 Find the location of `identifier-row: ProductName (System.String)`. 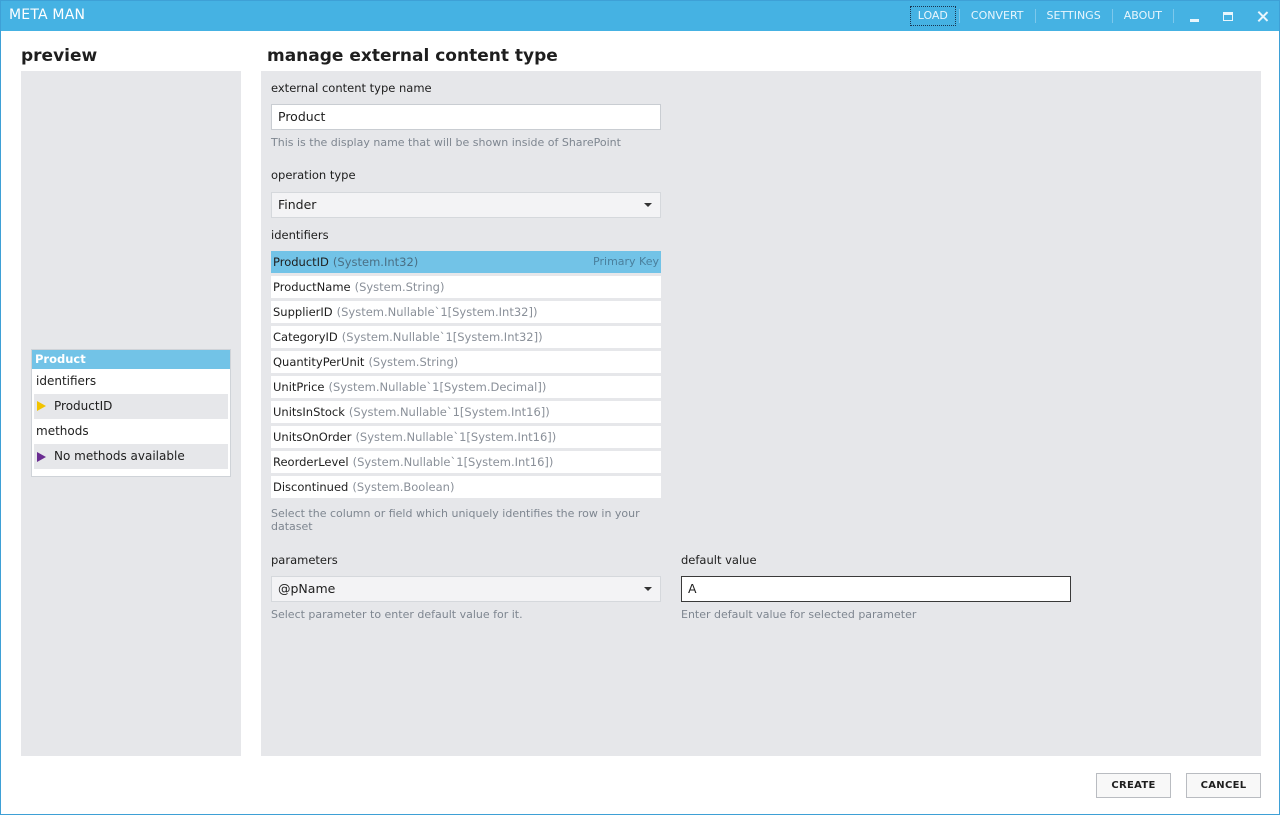

identifier-row: ProductName (System.String) is located at coordinates (466, 287).